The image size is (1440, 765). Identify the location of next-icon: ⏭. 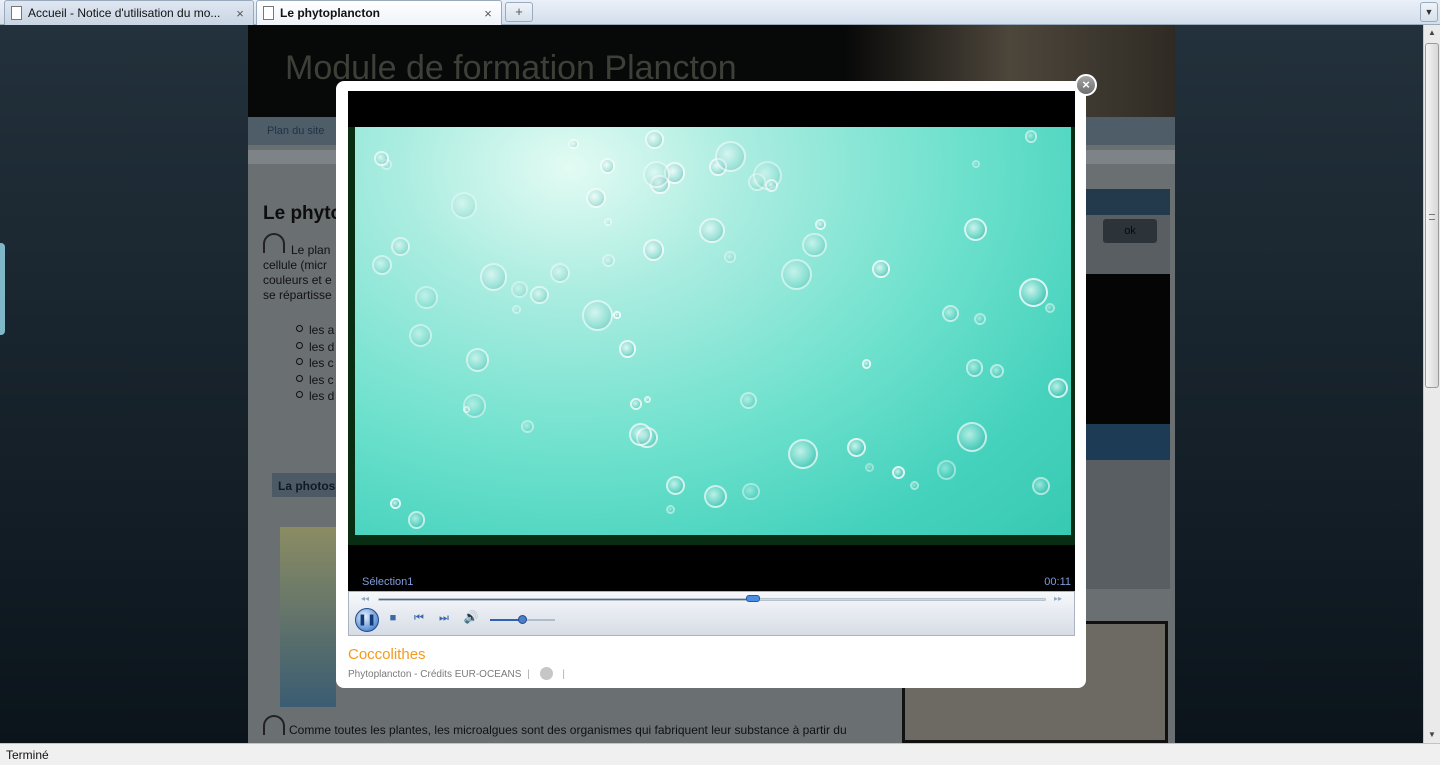
(444, 618).